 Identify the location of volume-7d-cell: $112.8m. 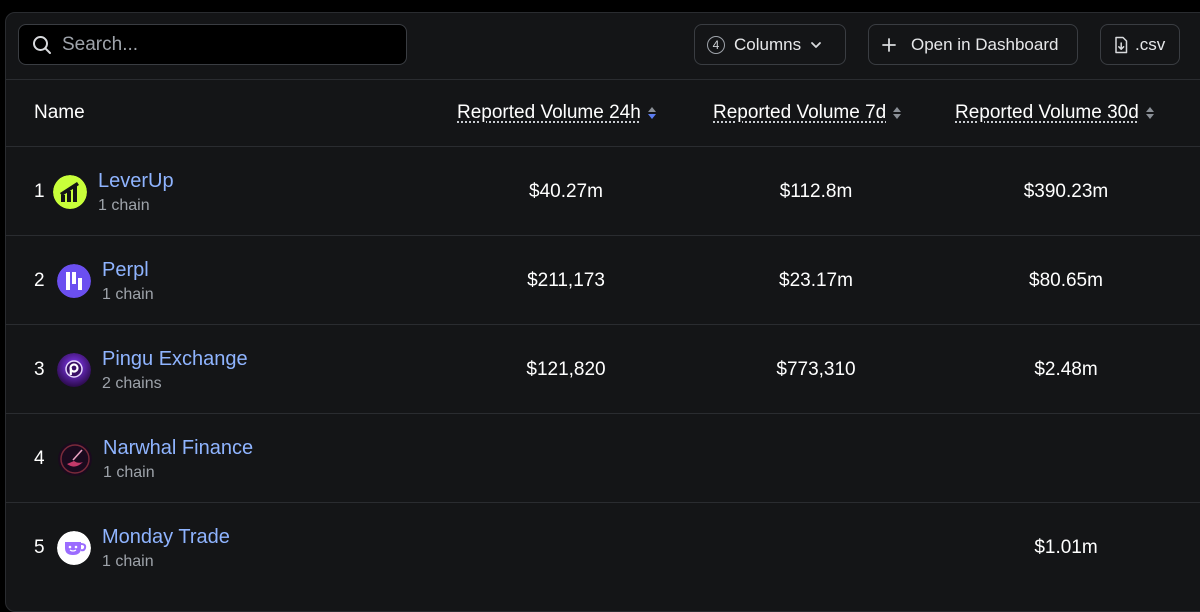
(816, 191).